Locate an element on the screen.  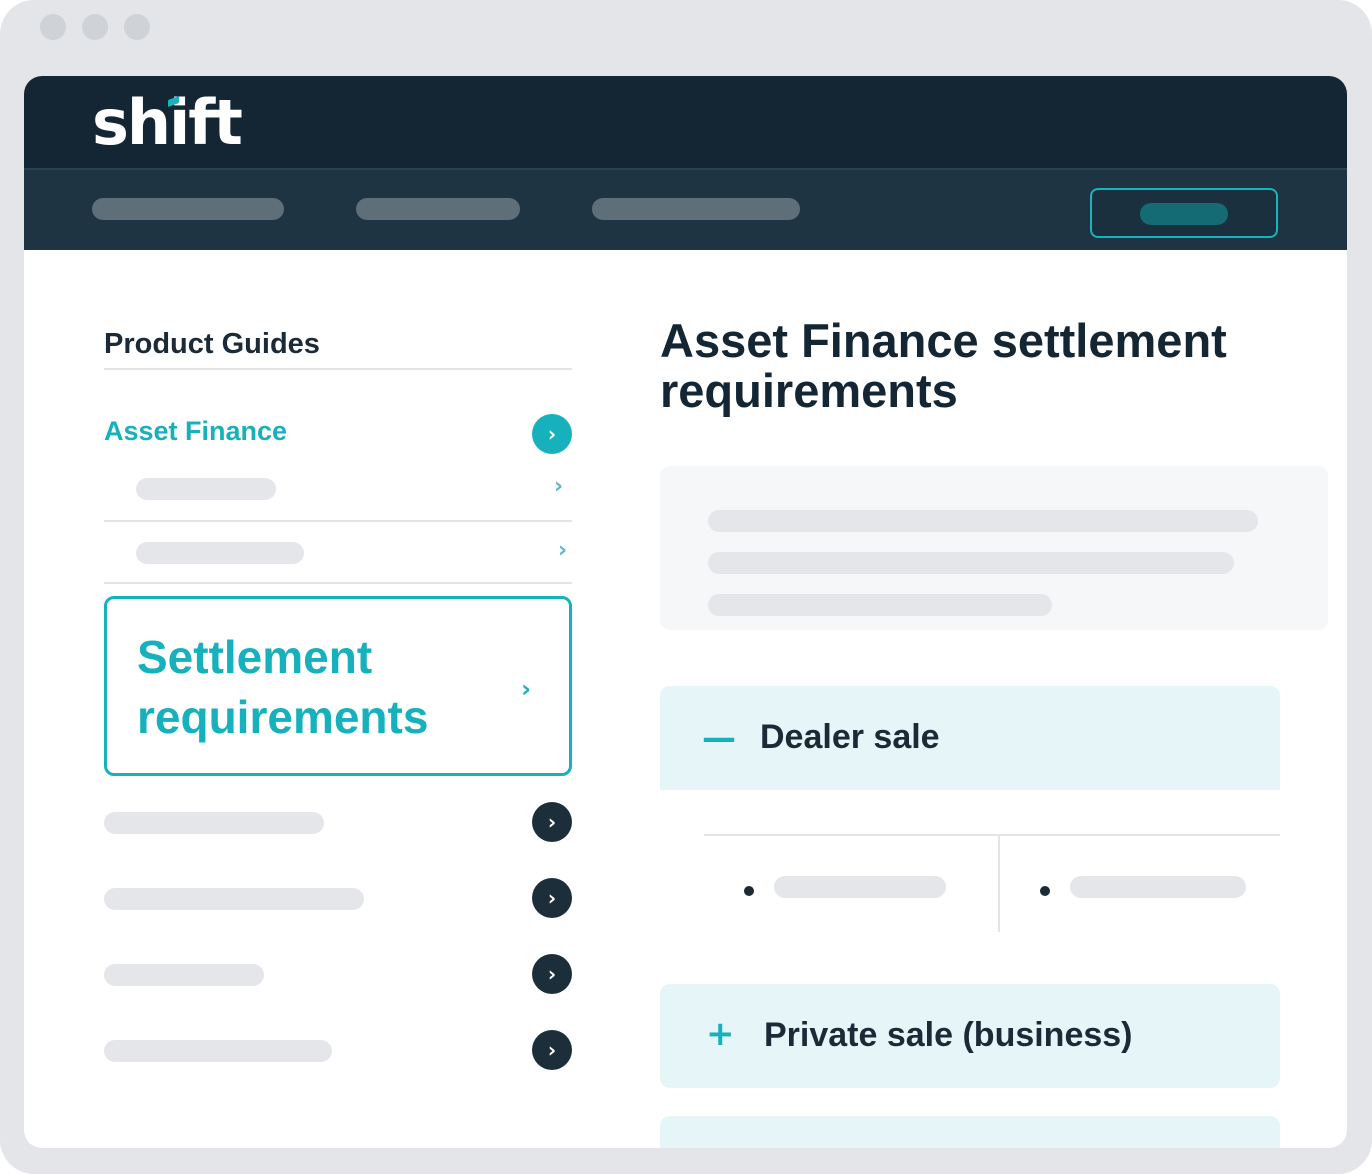
shift-logo: shift is located at coordinates (167, 123).